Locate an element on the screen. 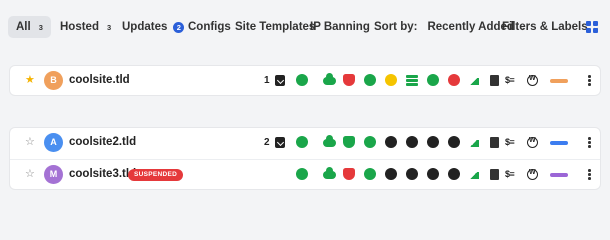 The height and width of the screenshot is (240, 610). tab-ip-banning: IP Banning is located at coordinates (340, 27).